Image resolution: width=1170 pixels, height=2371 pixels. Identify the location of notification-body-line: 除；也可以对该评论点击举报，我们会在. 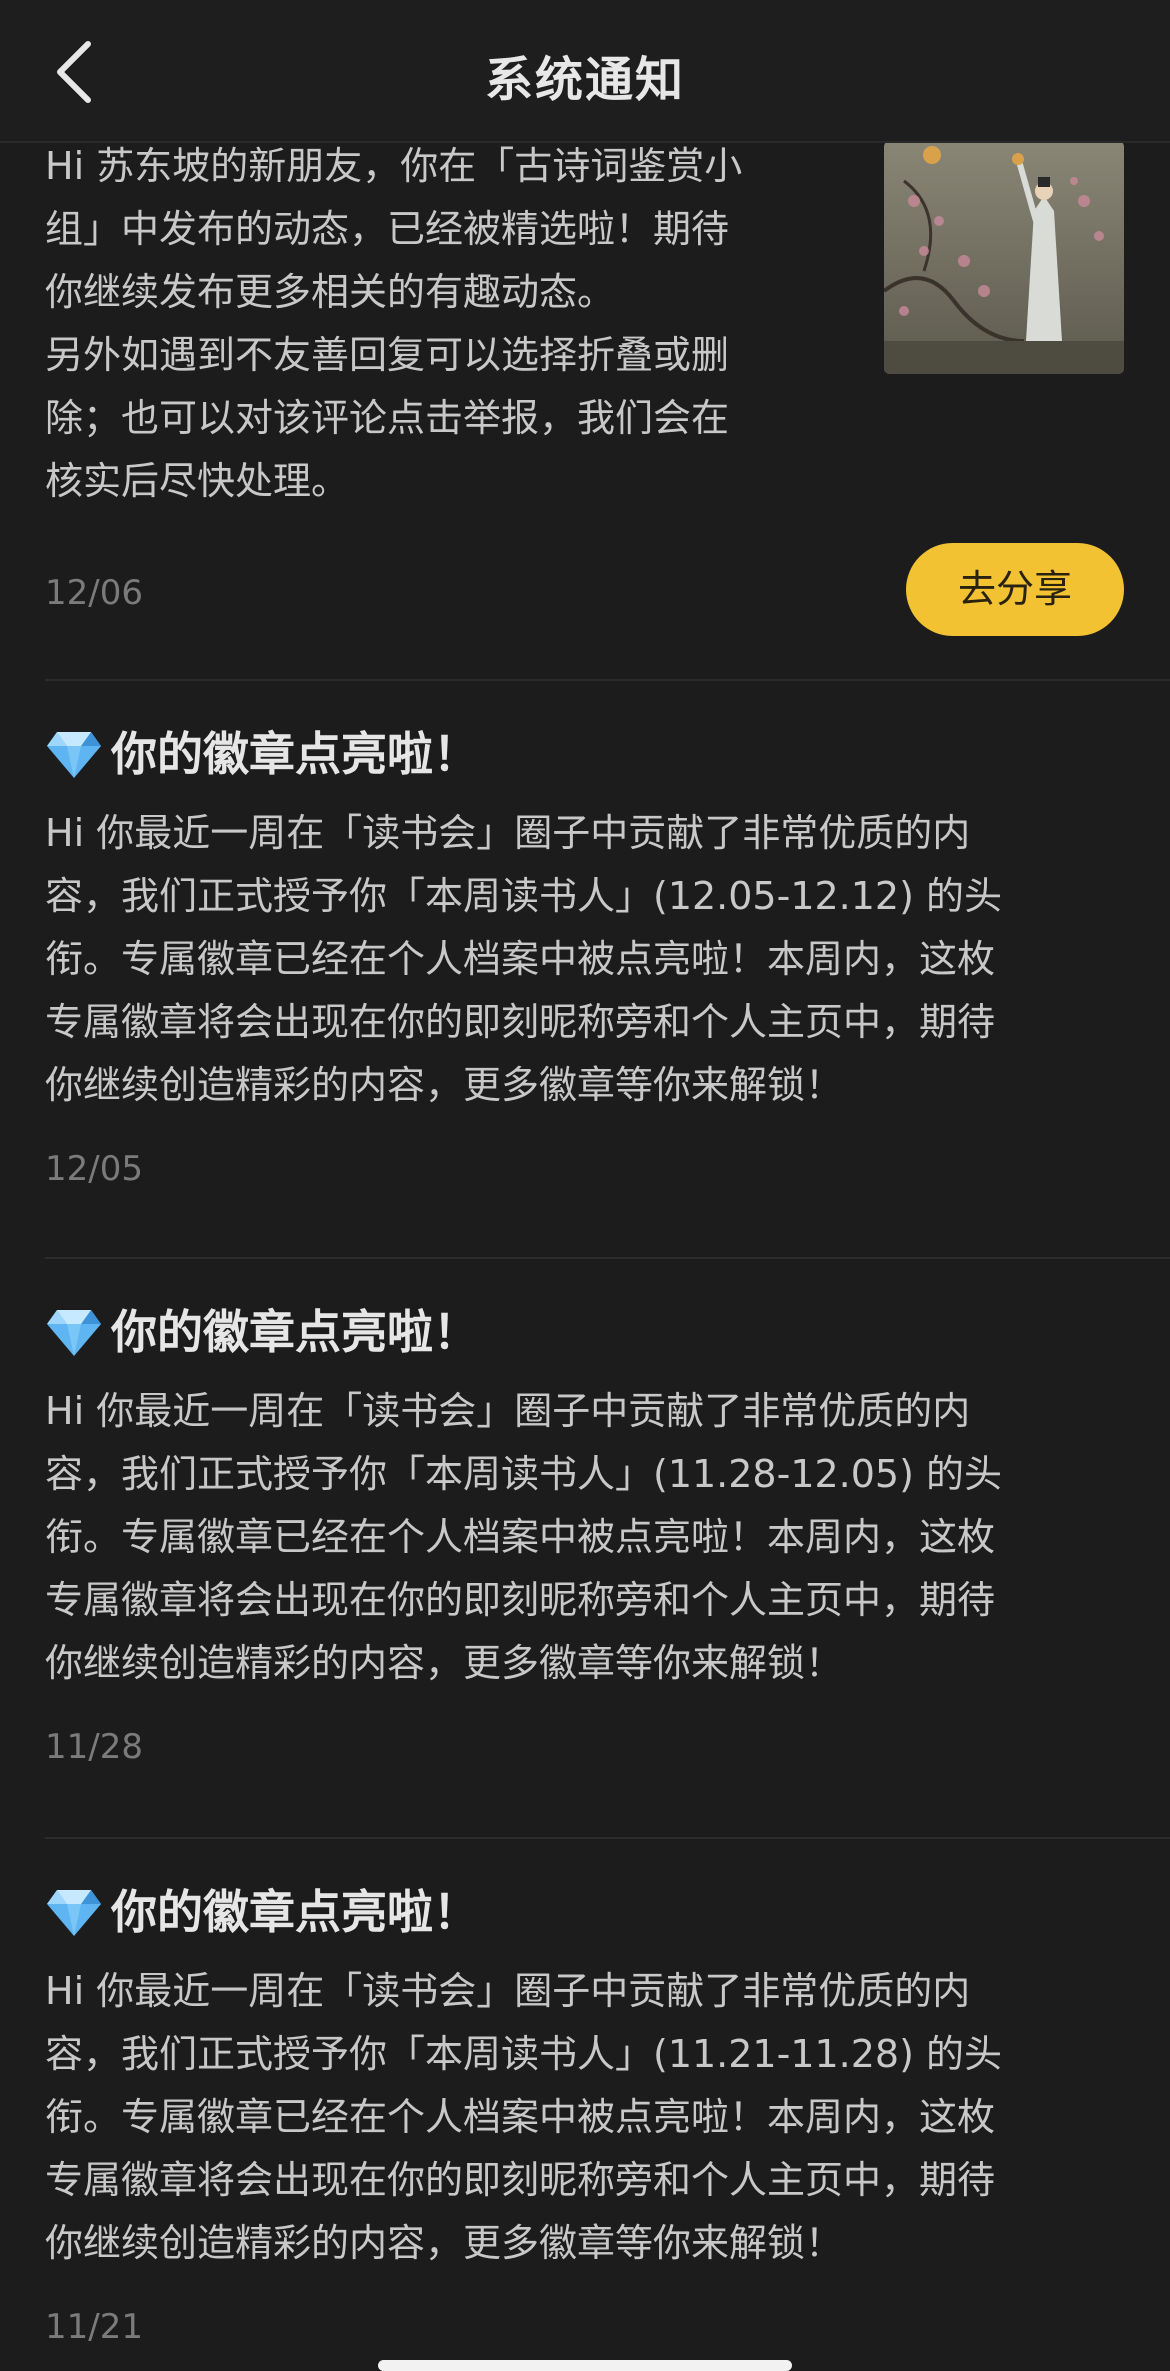
(387, 418).